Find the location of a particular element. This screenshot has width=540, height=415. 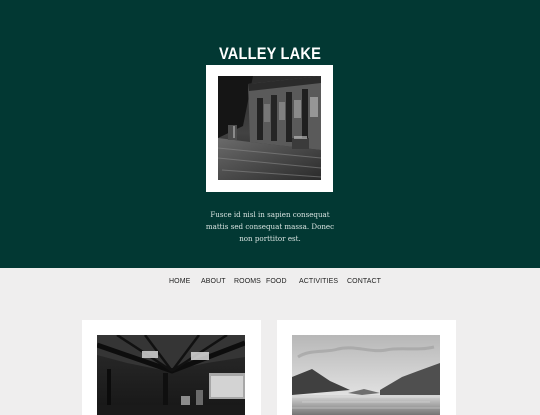

main-navigation: HOME ABOUT ROOMS FOOD ACTIVITIES CONTACT is located at coordinates (270, 283).